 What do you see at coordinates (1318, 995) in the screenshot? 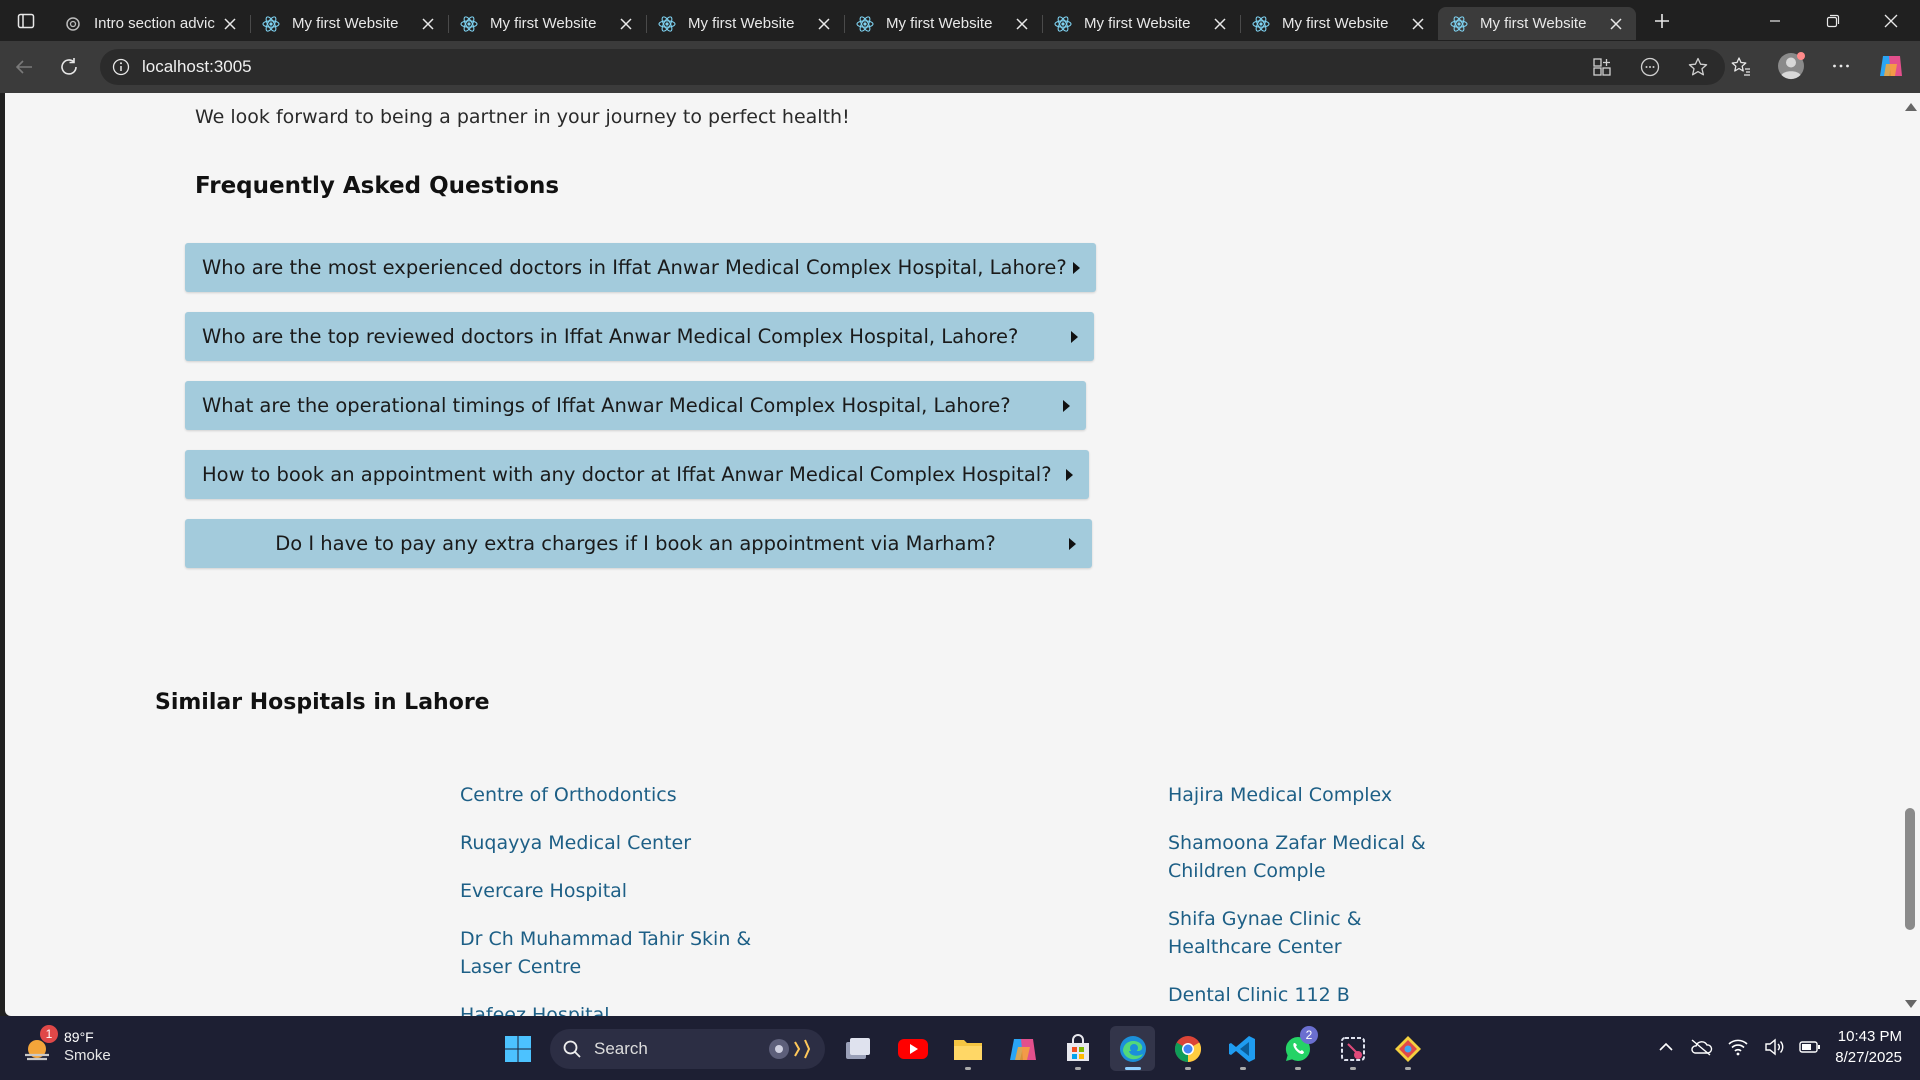
I see `hospital-link: Dental Clinic 112 B` at bounding box center [1318, 995].